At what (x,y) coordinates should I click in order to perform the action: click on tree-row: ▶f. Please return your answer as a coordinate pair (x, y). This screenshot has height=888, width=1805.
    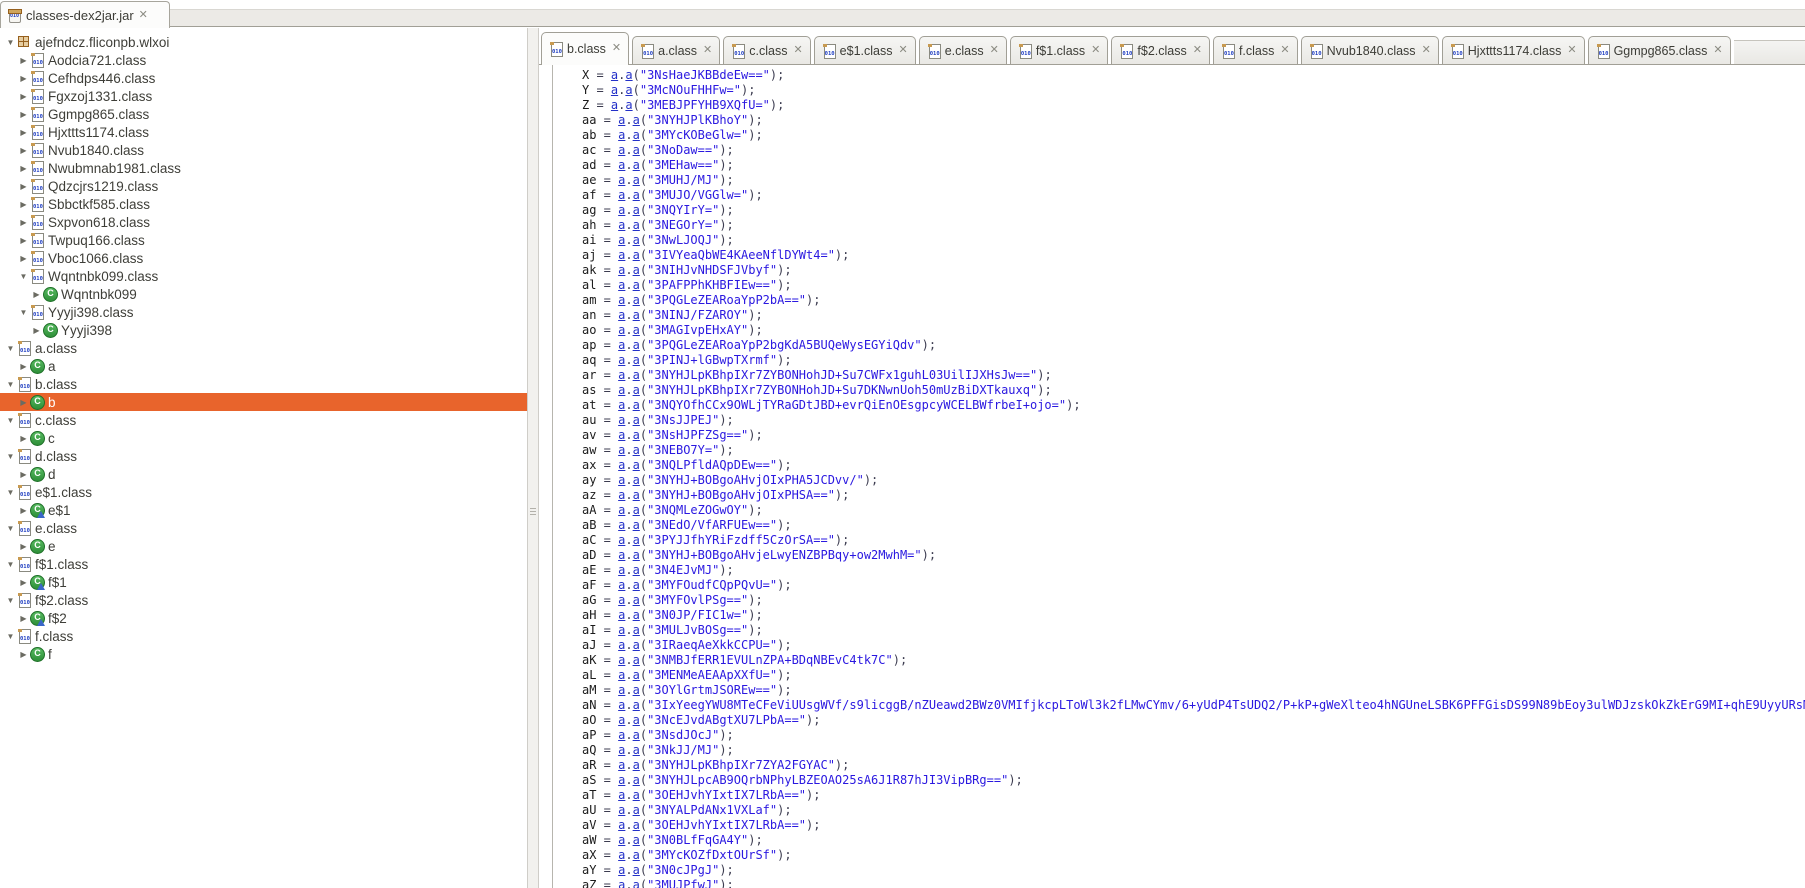
    Looking at the image, I should click on (263, 654).